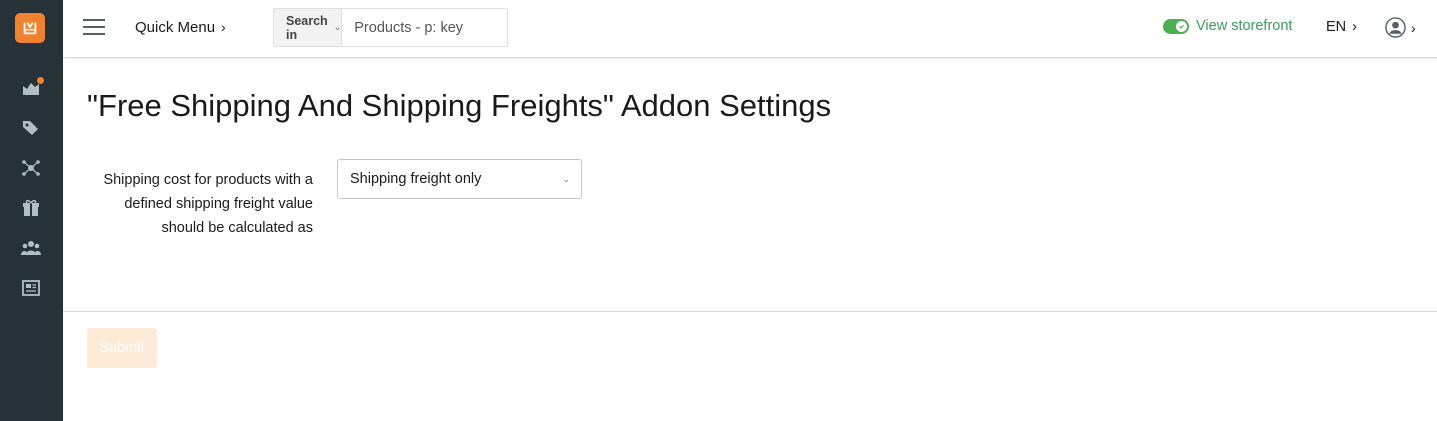 The width and height of the screenshot is (1437, 421). I want to click on users-icon, so click(31, 248).